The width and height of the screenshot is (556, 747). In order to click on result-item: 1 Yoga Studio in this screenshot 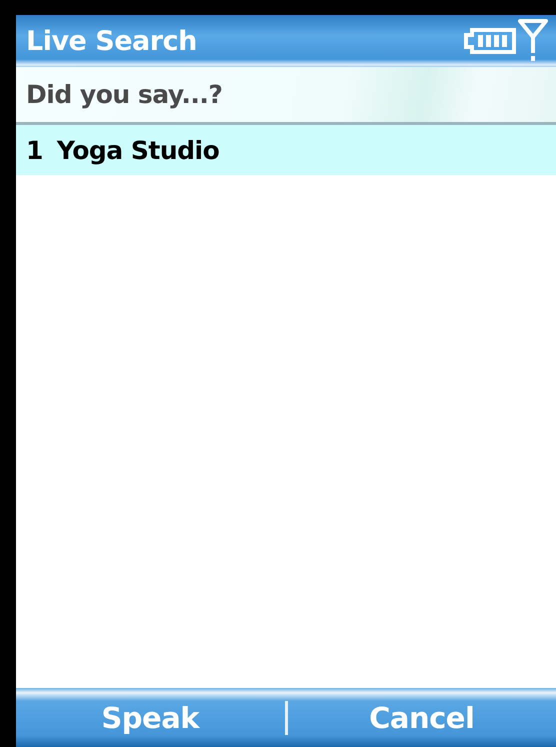, I will do `click(286, 150)`.